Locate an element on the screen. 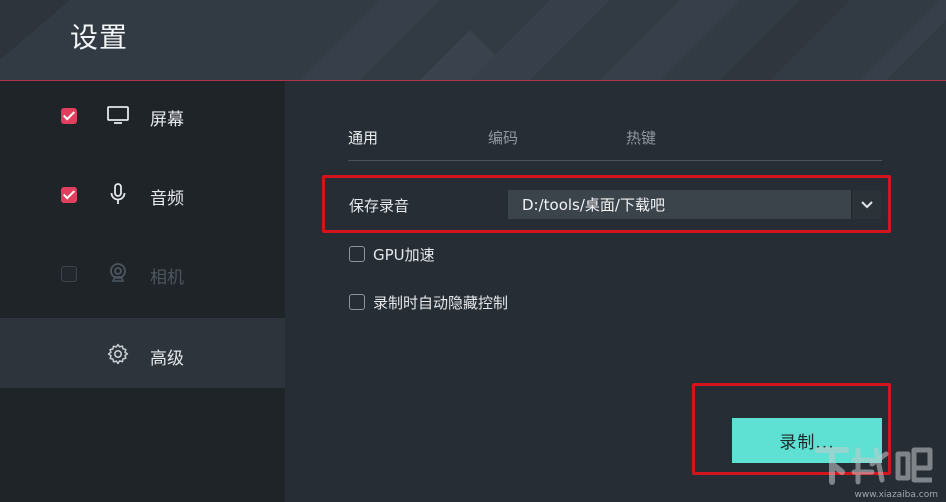 The width and height of the screenshot is (946, 502). watermark-url: www.xiazaiba.com is located at coordinates (896, 495).